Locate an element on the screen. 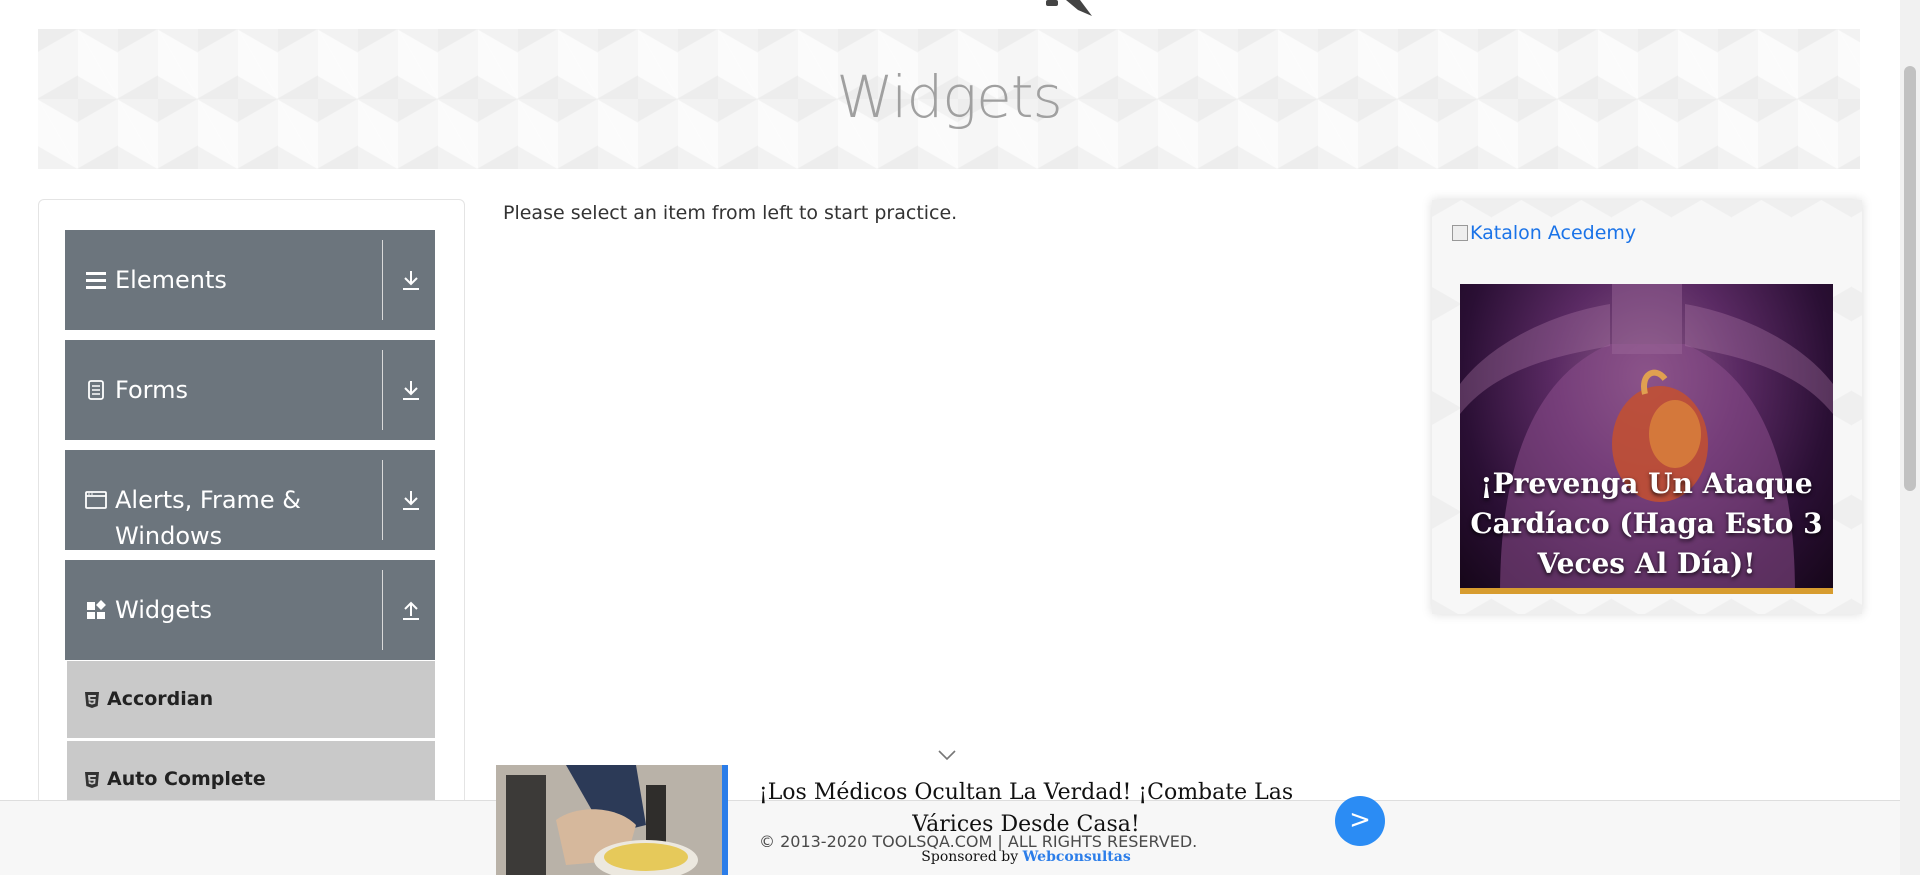 This screenshot has height=875, width=1920. window-icon is located at coordinates (96, 500).